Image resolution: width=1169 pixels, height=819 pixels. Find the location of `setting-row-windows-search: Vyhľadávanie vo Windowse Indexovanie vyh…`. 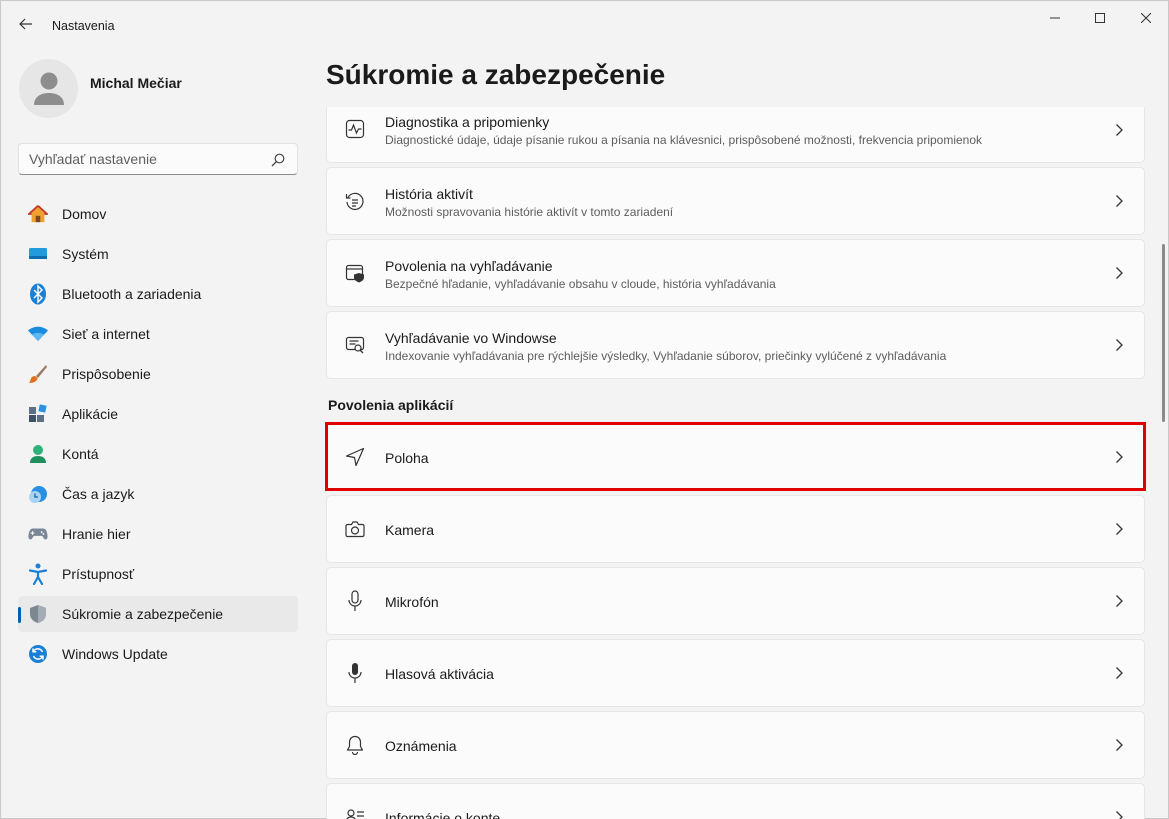

setting-row-windows-search: Vyhľadávanie vo Windowse Indexovanie vyh… is located at coordinates (735, 345).